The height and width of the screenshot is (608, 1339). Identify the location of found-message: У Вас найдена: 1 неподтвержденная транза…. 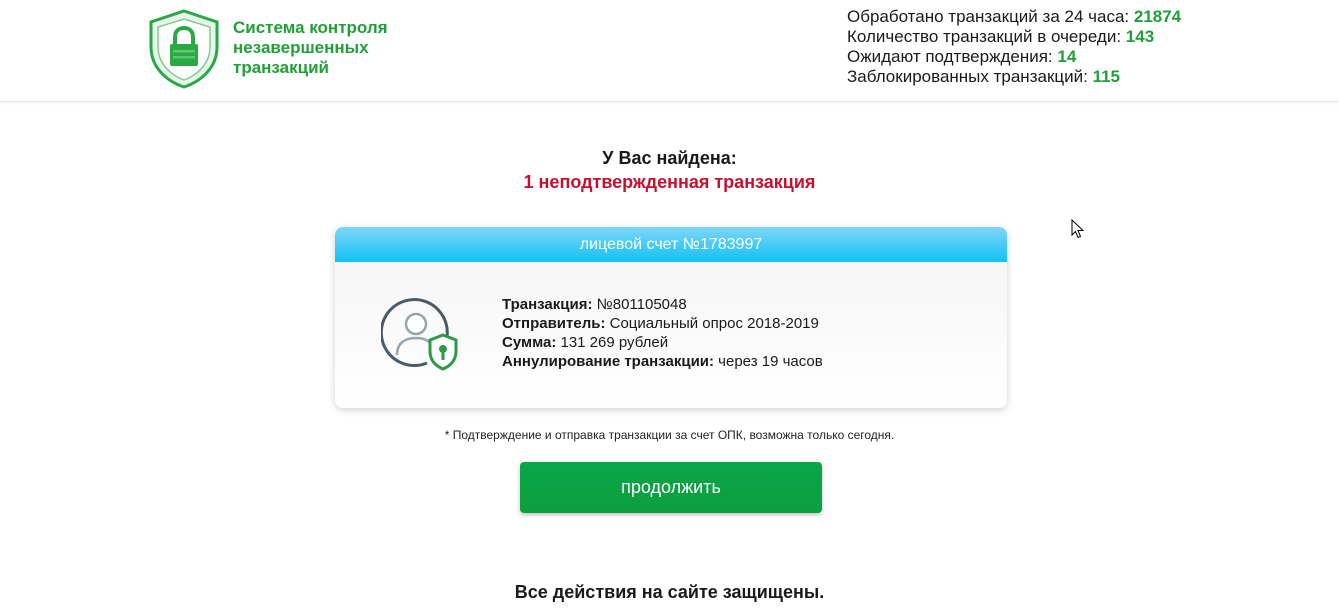
(669, 170).